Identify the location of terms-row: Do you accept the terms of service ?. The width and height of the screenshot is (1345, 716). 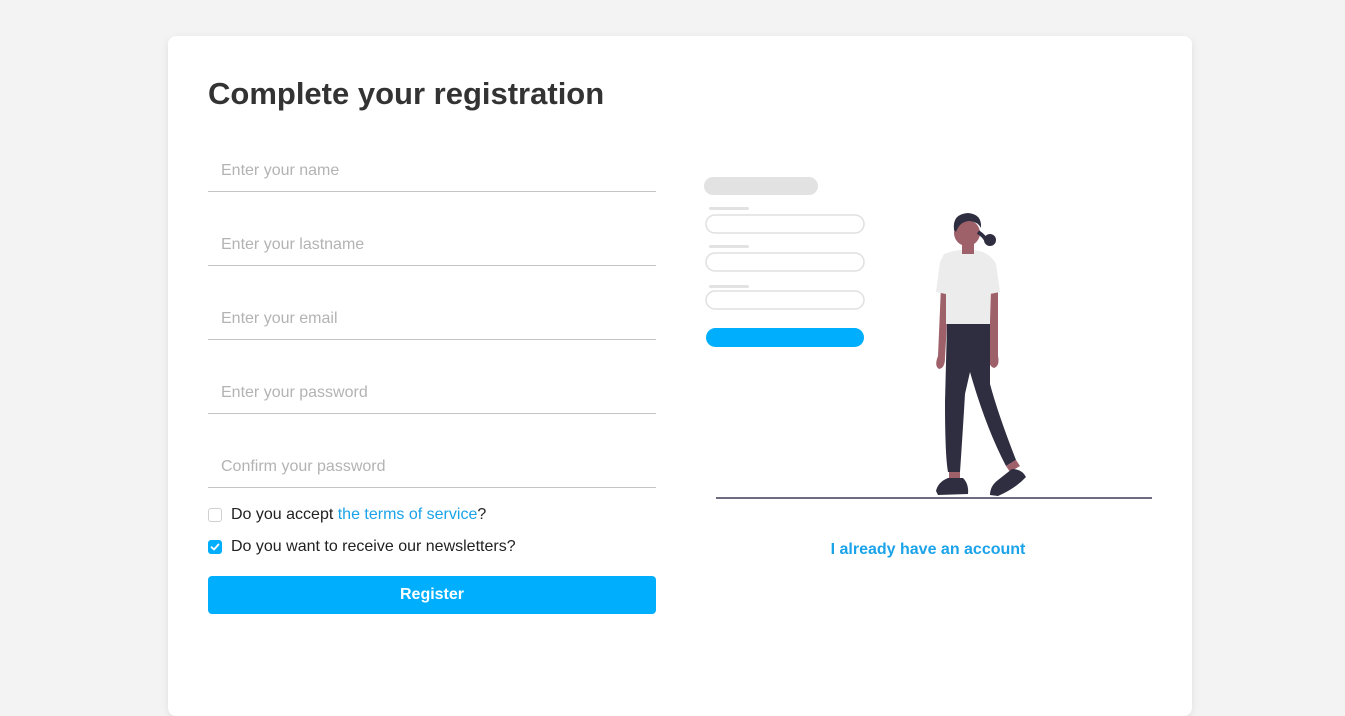
(347, 515).